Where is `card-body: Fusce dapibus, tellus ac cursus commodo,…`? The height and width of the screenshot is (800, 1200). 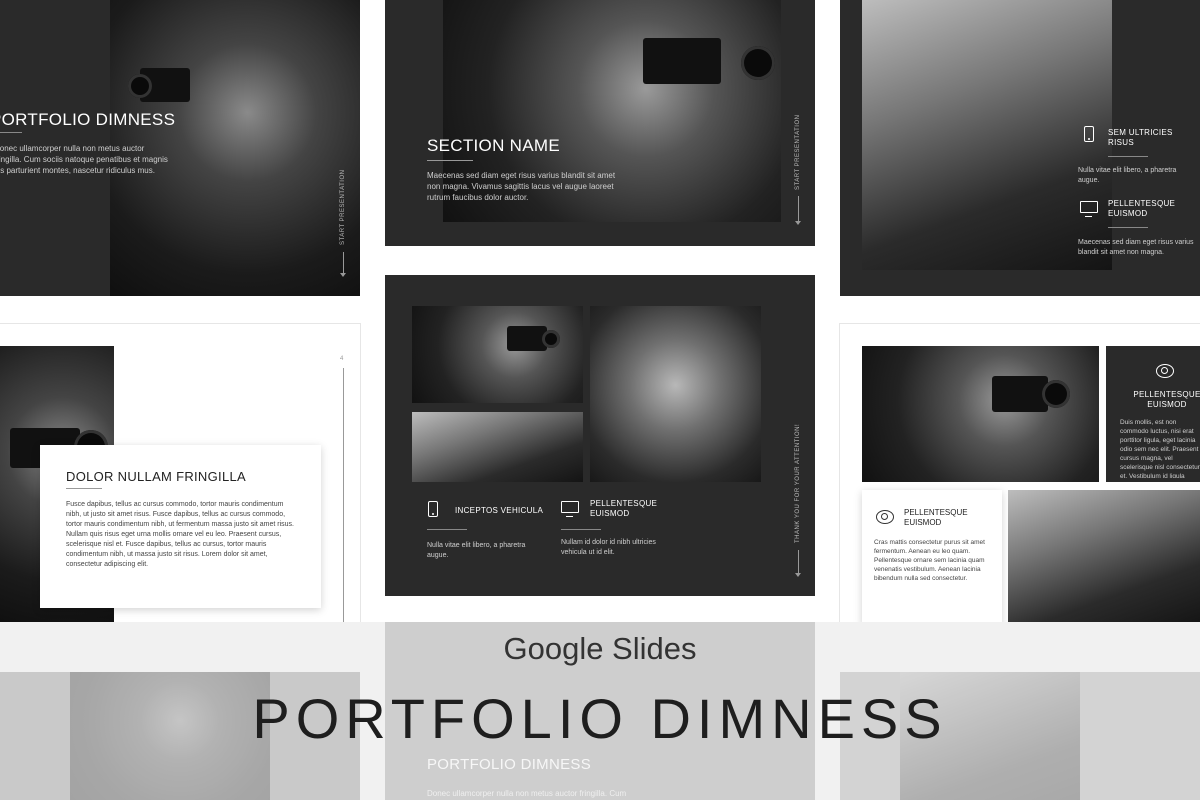
card-body: Fusce dapibus, tellus ac cursus commodo,… is located at coordinates (180, 534).